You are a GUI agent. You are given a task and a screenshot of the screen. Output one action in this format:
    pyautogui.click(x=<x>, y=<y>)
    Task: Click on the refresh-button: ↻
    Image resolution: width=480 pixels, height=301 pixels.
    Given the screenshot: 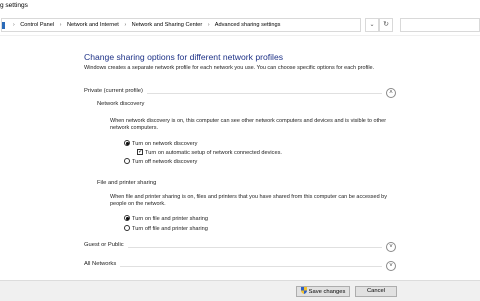 What is the action you would take?
    pyautogui.click(x=386, y=25)
    